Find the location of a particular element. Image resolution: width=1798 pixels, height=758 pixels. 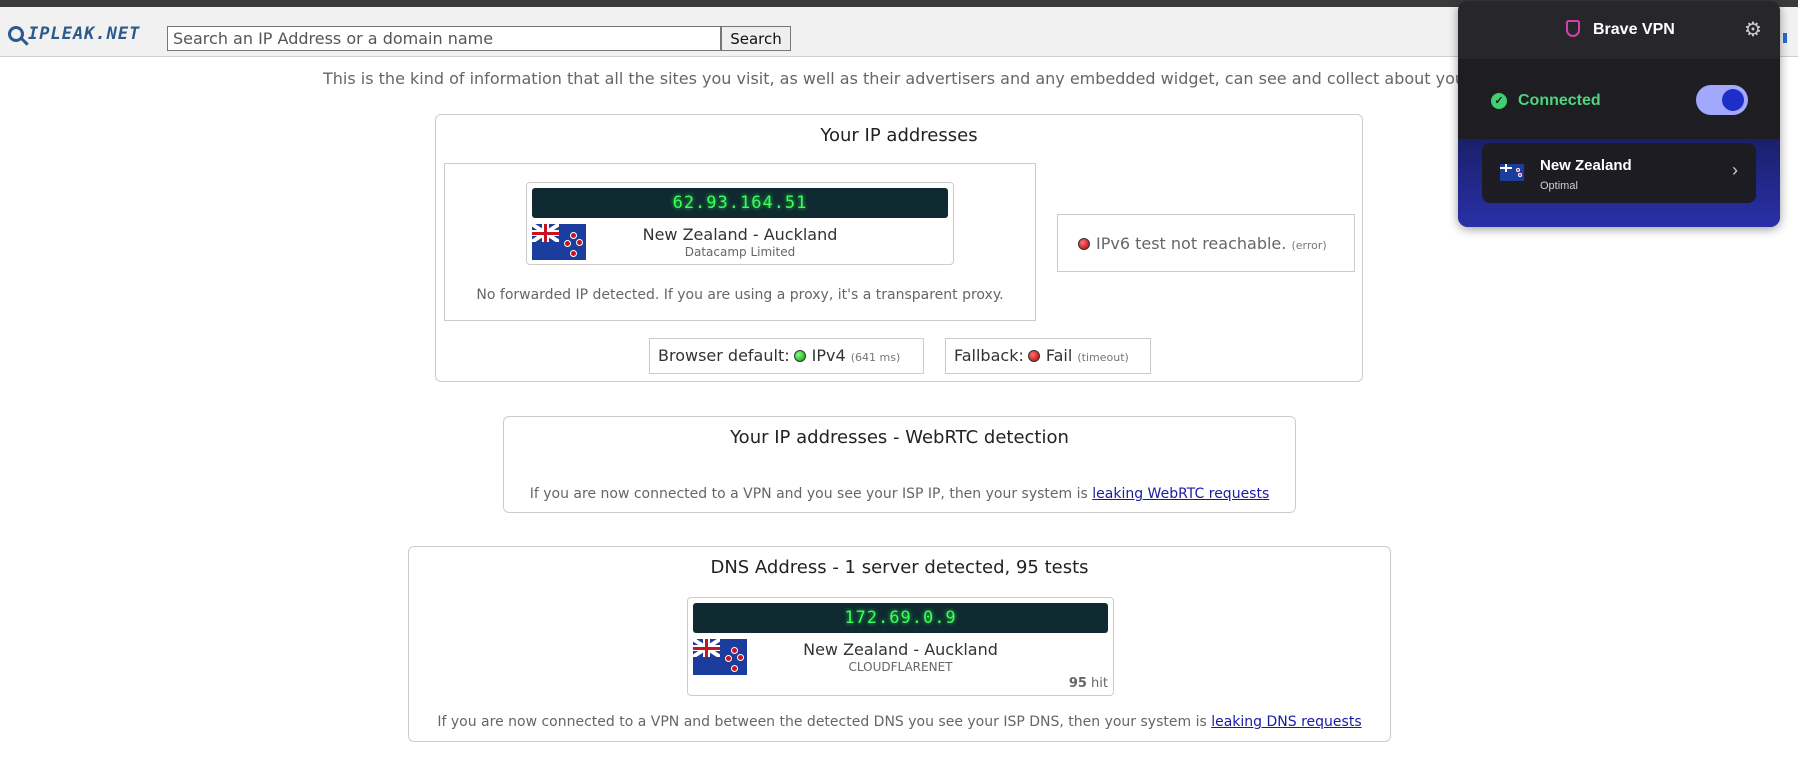

chevron-right-icon: › is located at coordinates (1735, 170).